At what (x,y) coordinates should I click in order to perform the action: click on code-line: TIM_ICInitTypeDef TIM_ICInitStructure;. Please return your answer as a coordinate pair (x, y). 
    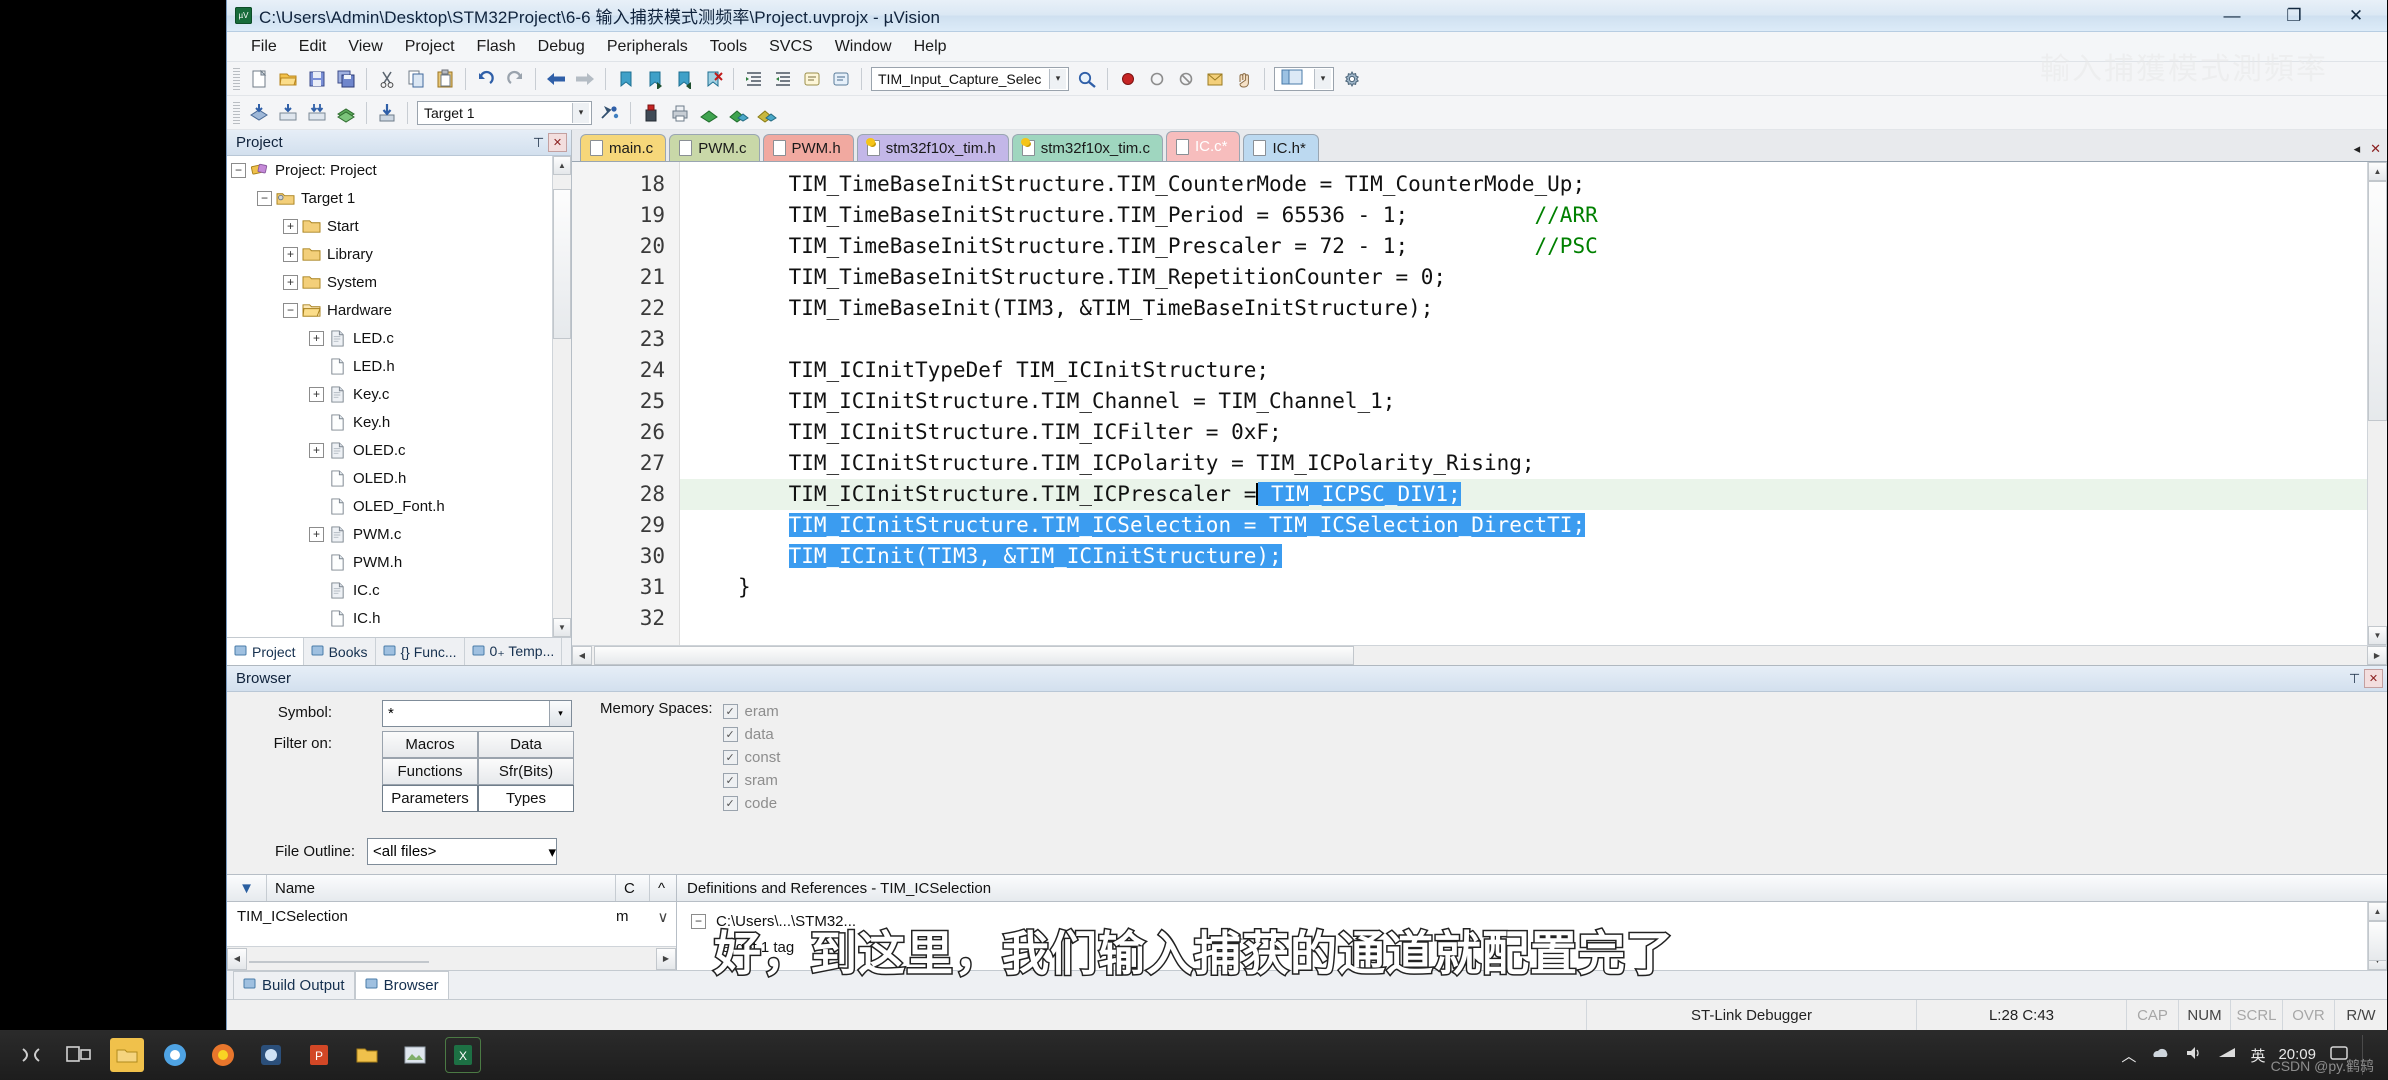
    Looking at the image, I should click on (1523, 370).